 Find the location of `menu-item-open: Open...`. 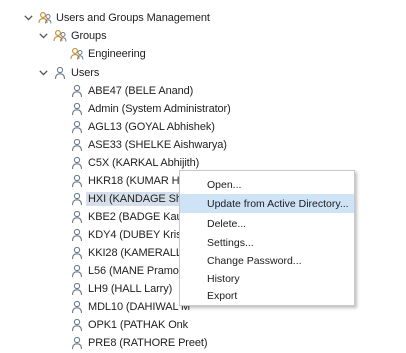

menu-item-open: Open... is located at coordinates (267, 184).